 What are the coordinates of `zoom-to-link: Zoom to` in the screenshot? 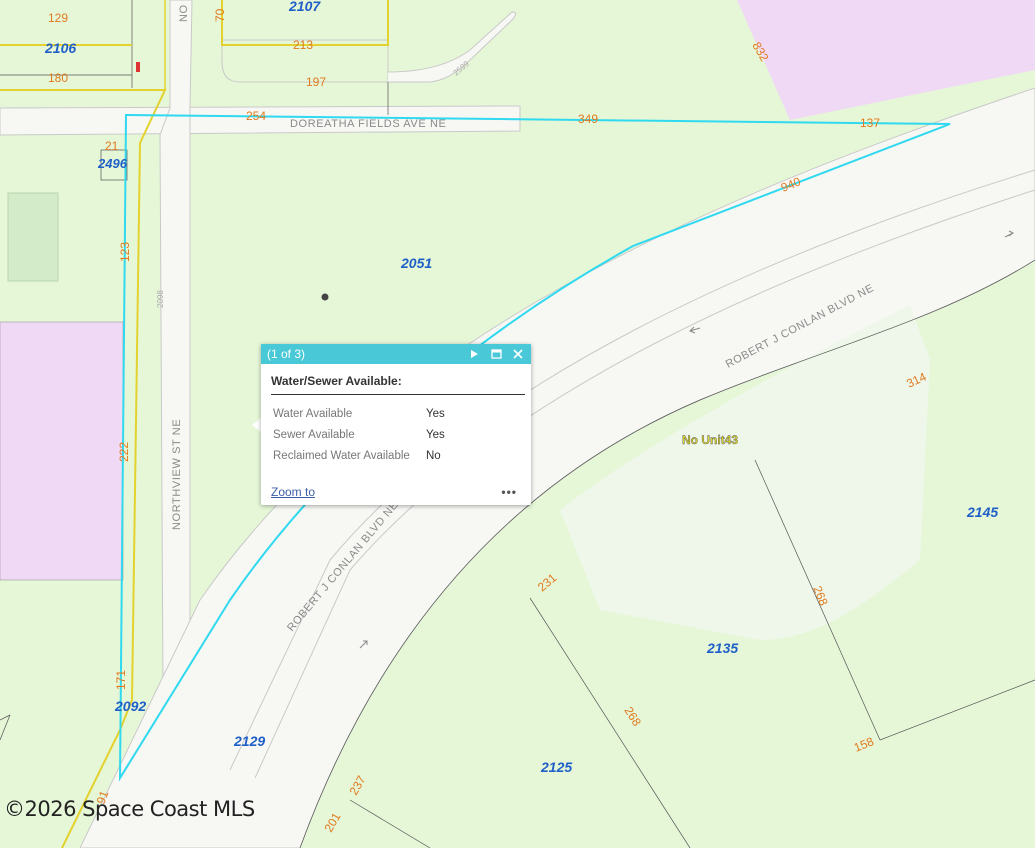 It's located at (293, 492).